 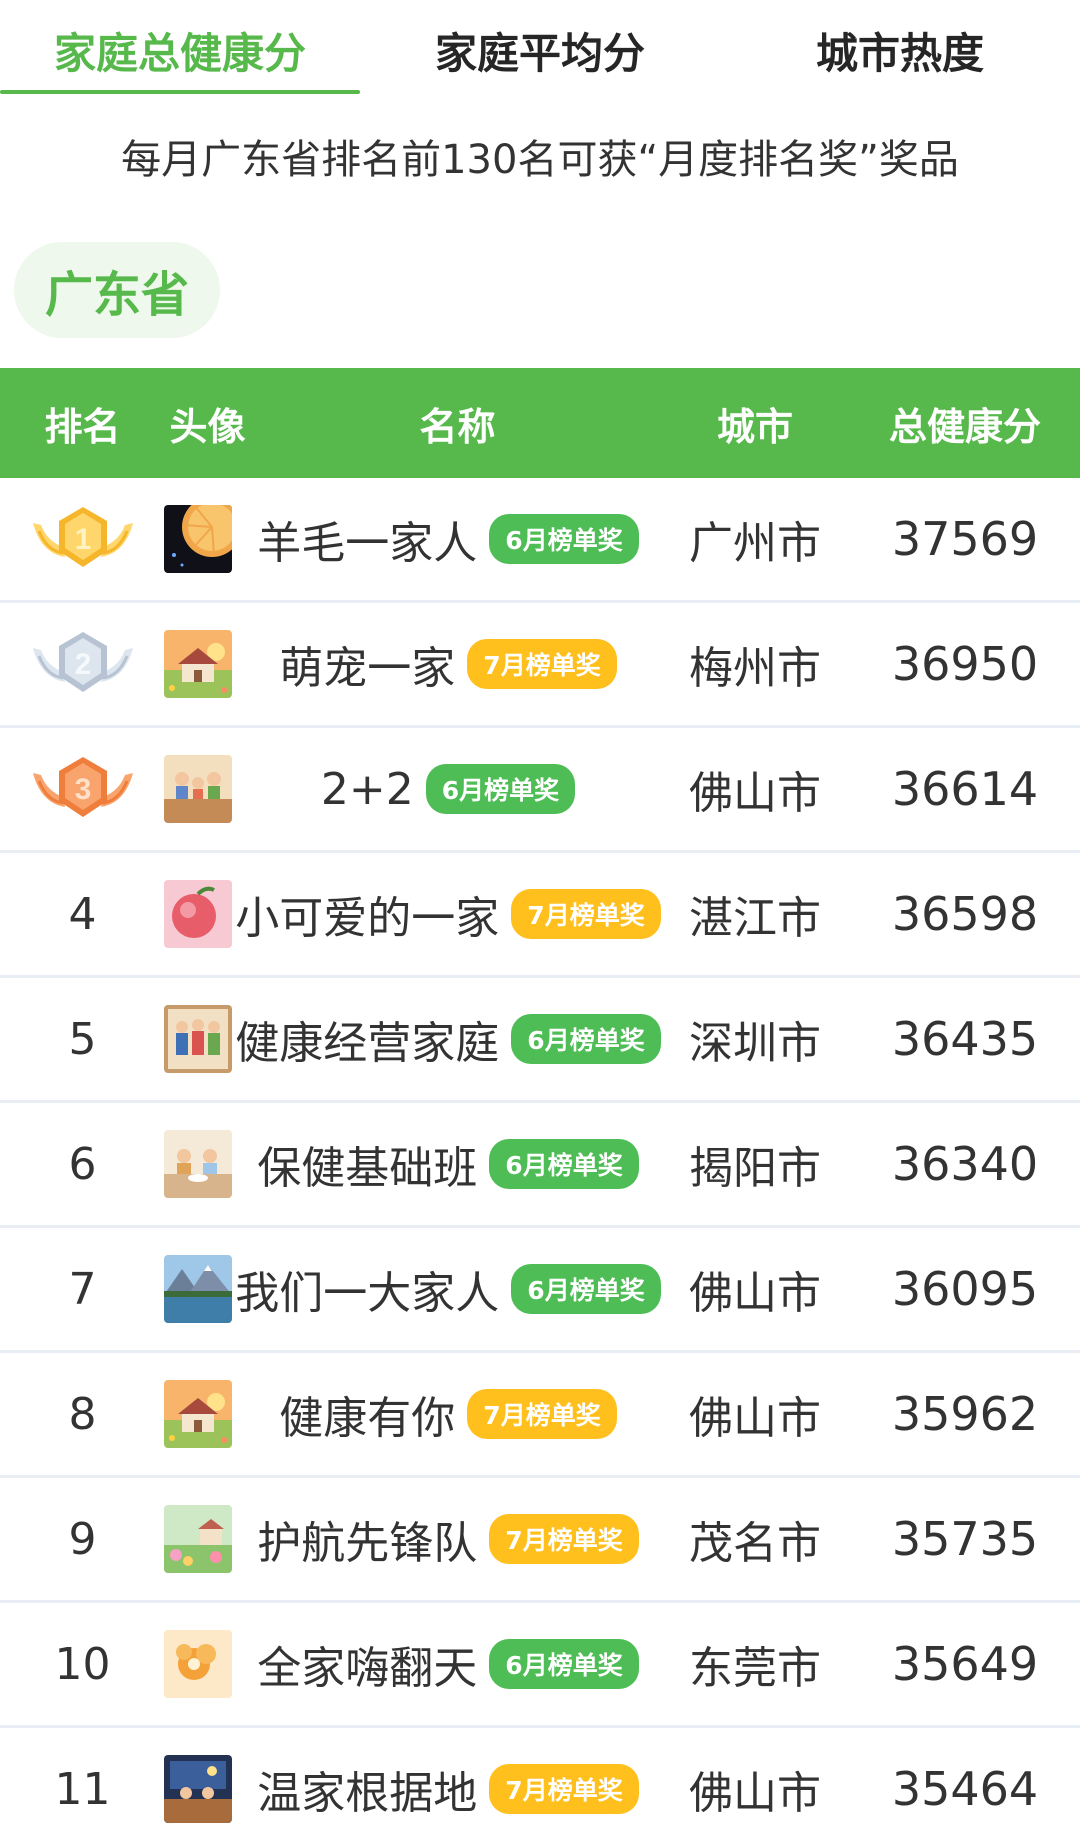 What do you see at coordinates (367, 1168) in the screenshot?
I see `family-name: 保健基础班` at bounding box center [367, 1168].